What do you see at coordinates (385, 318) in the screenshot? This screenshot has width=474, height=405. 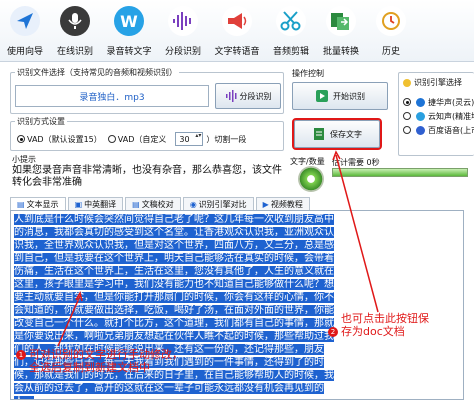 I see `annotation-2-line1: 也可点击此按钮保` at bounding box center [385, 318].